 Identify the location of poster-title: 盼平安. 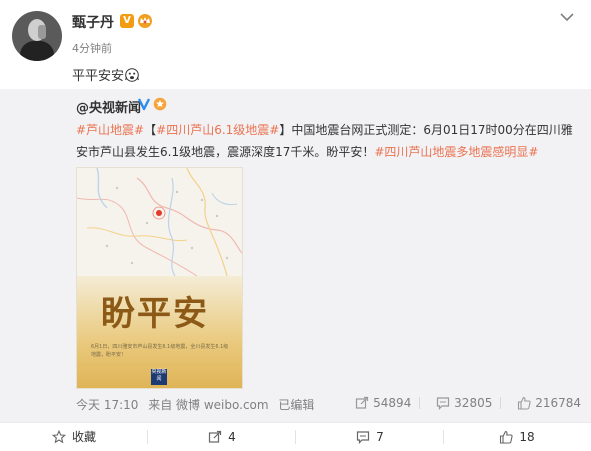
(155, 314).